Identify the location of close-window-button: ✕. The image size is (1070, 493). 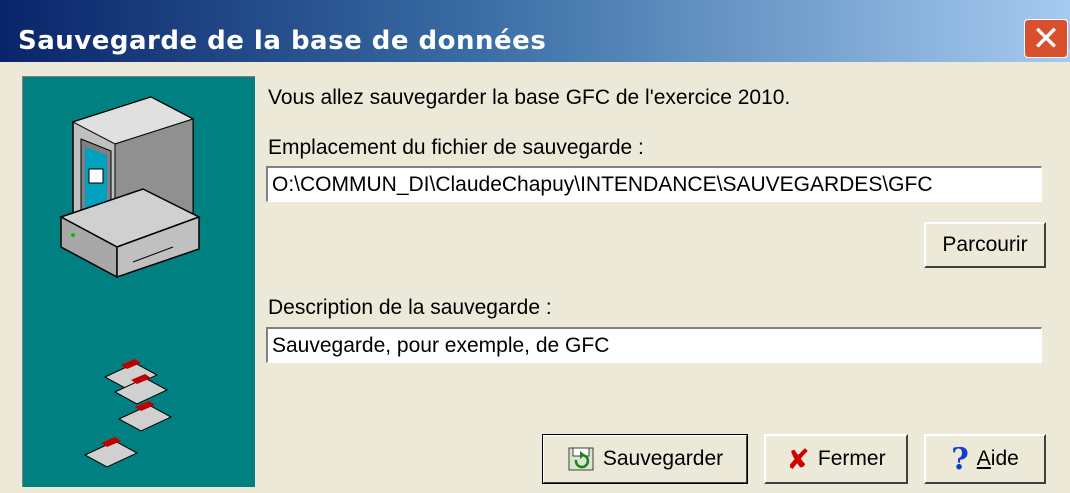
(1046, 38).